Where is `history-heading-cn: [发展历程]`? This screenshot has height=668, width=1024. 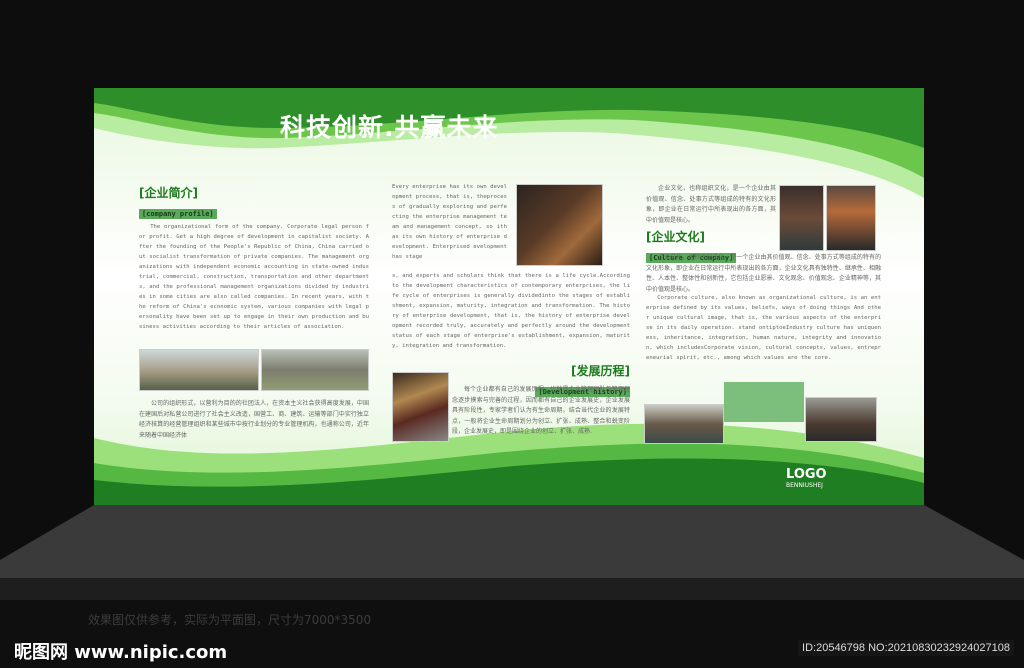
history-heading-cn: [发展历程] is located at coordinates (600, 371).